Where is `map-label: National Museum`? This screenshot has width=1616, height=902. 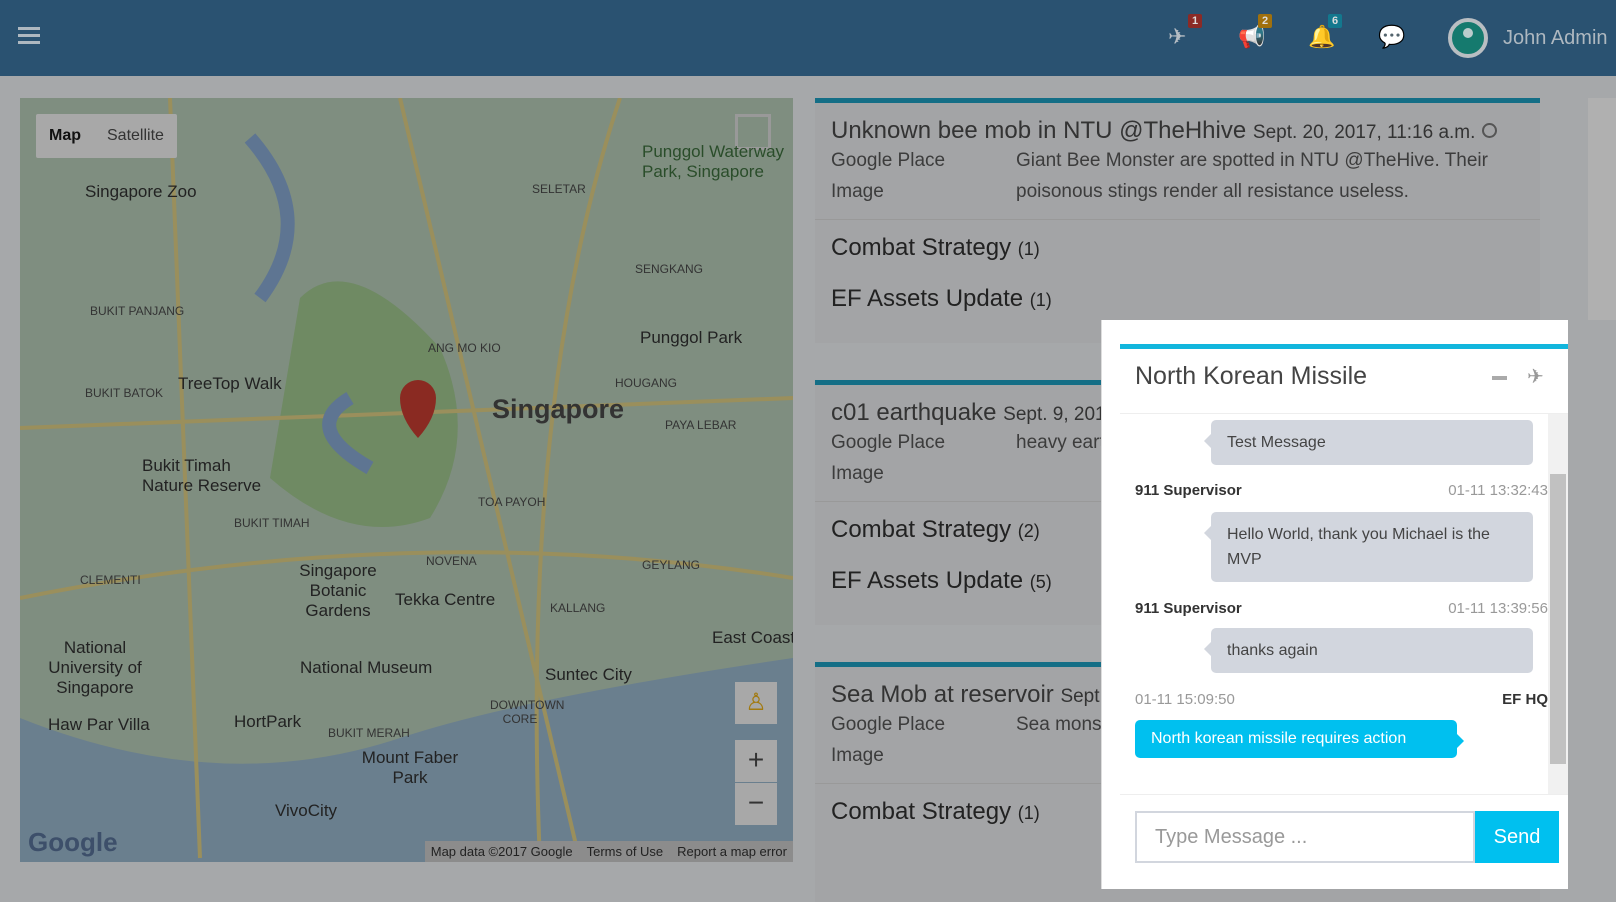
map-label: National Museum is located at coordinates (366, 667).